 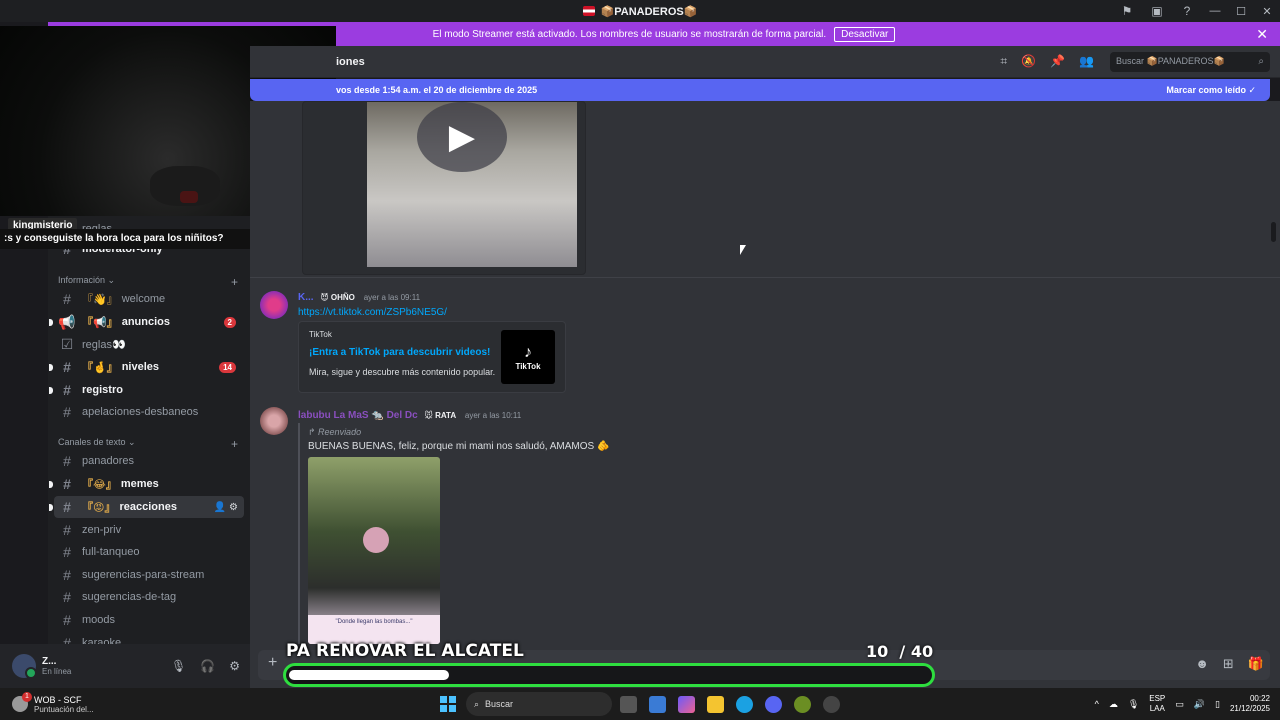 What do you see at coordinates (1215, 11) in the screenshot?
I see `minimize-button: —` at bounding box center [1215, 11].